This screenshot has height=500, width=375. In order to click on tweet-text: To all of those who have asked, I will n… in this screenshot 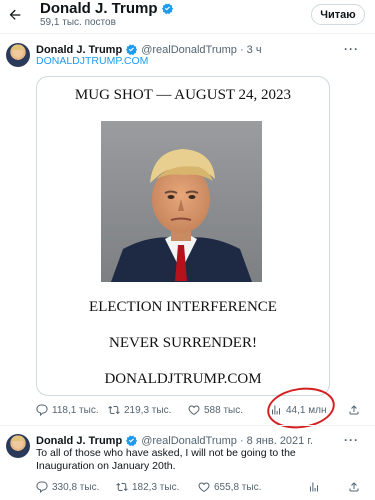, I will do `click(166, 459)`.